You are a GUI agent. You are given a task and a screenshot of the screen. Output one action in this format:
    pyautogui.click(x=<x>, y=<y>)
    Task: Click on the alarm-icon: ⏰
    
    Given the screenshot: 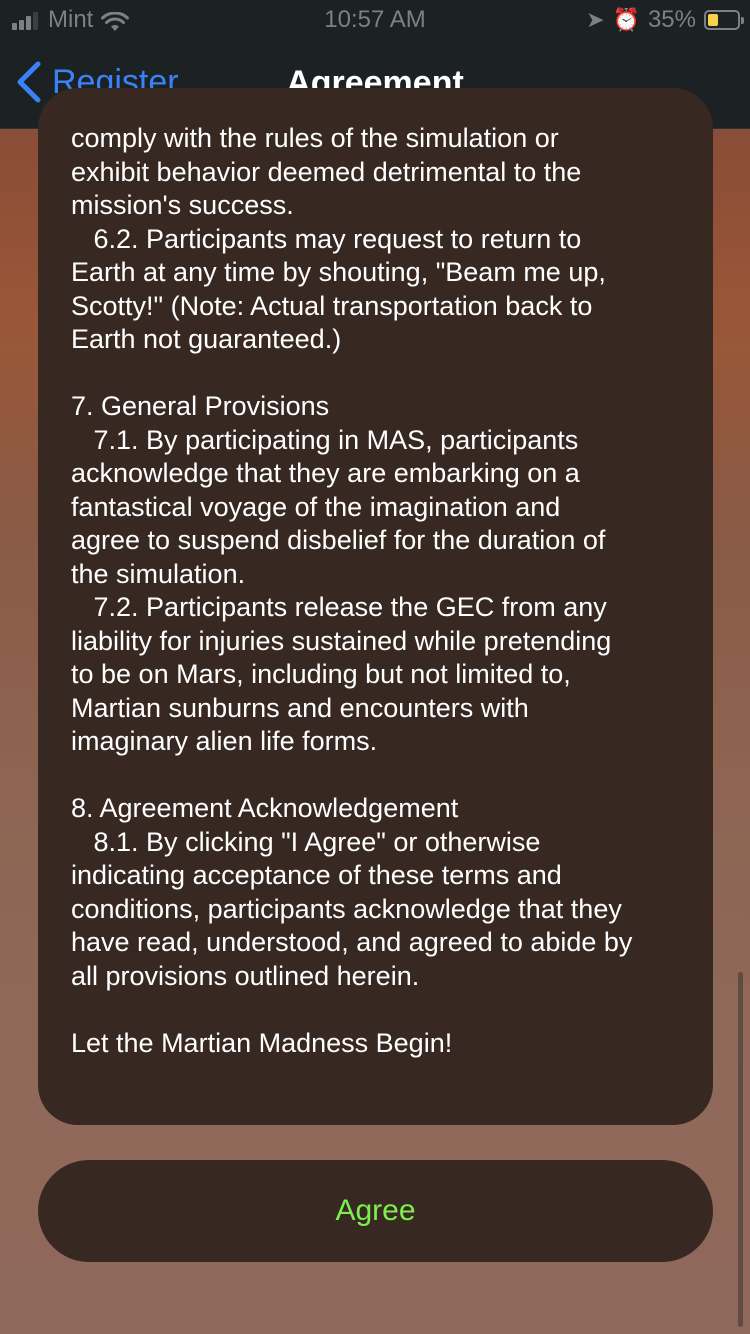 What is the action you would take?
    pyautogui.click(x=626, y=19)
    